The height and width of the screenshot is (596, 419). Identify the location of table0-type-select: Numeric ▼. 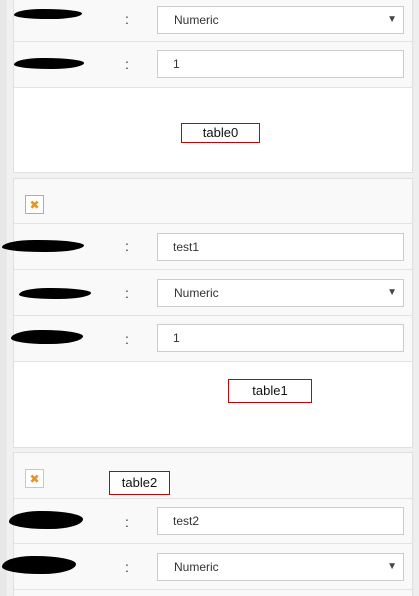
(280, 20).